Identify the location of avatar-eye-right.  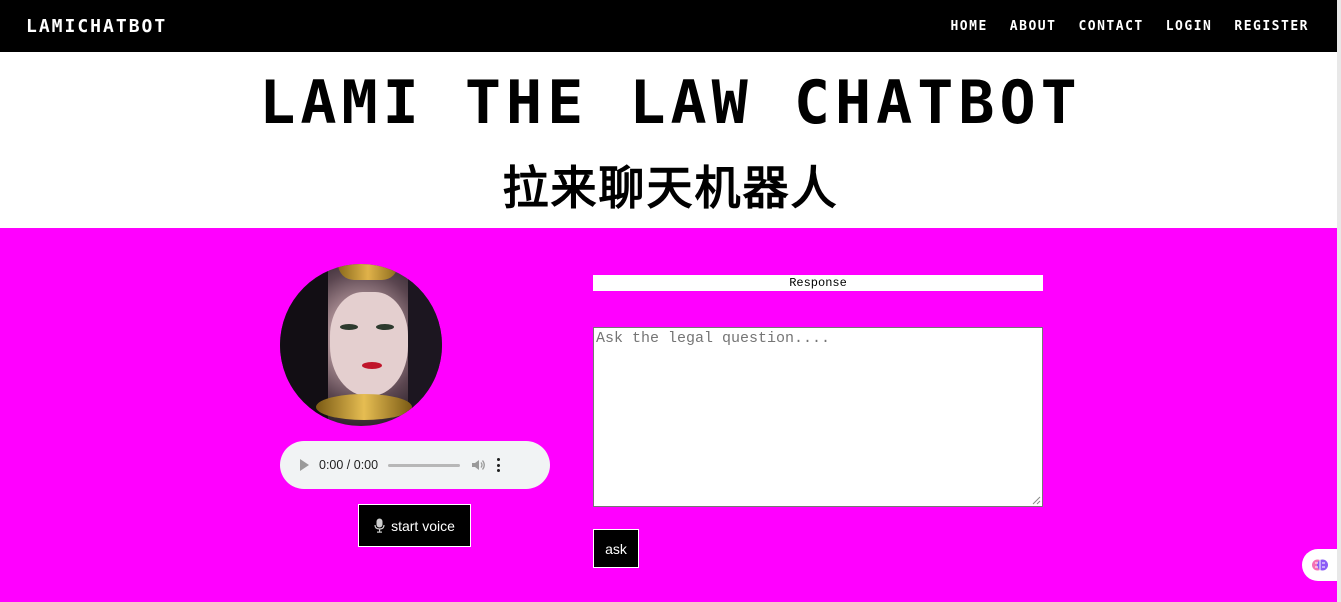
(385, 327).